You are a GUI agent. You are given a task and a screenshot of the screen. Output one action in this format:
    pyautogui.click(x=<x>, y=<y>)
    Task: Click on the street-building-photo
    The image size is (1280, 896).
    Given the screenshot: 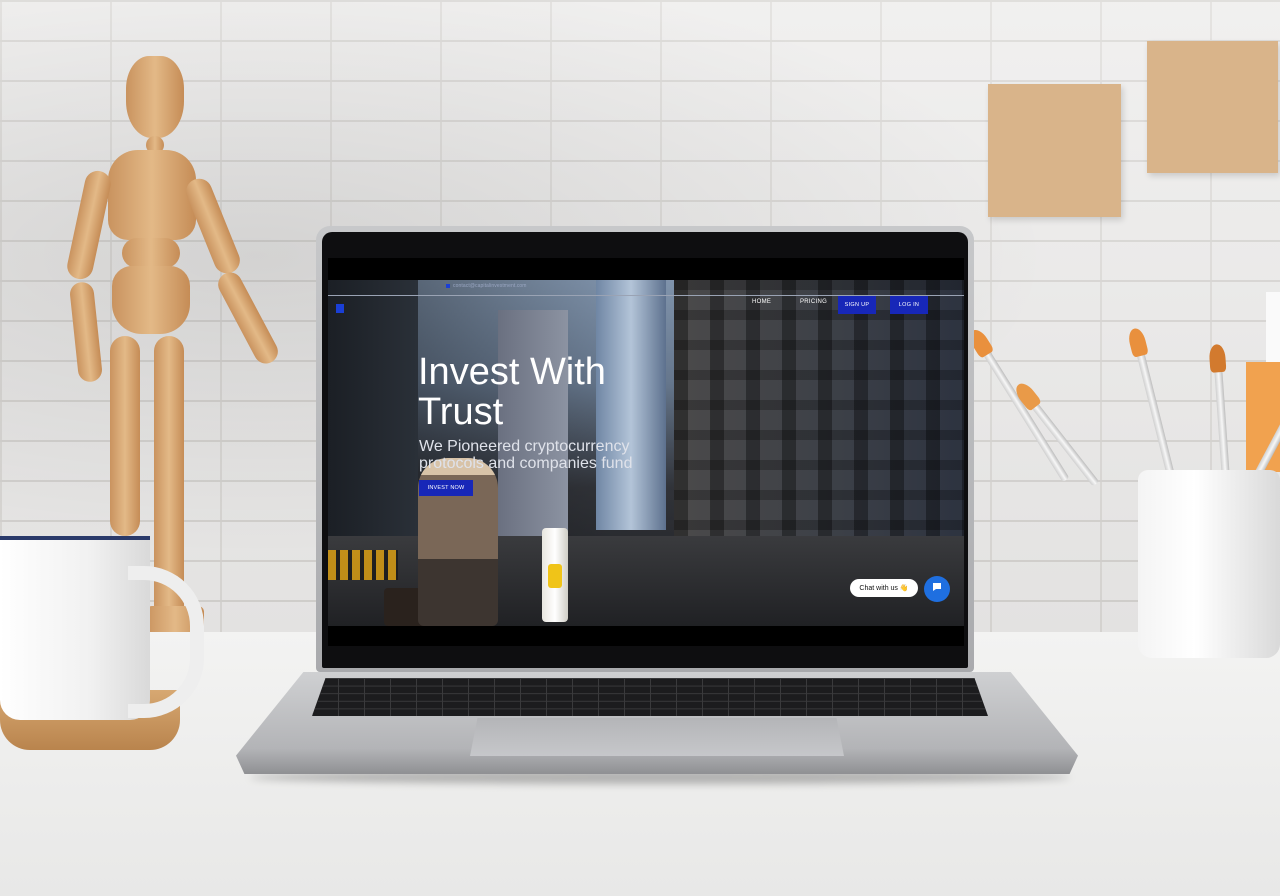 What is the action you would take?
    pyautogui.click(x=819, y=423)
    